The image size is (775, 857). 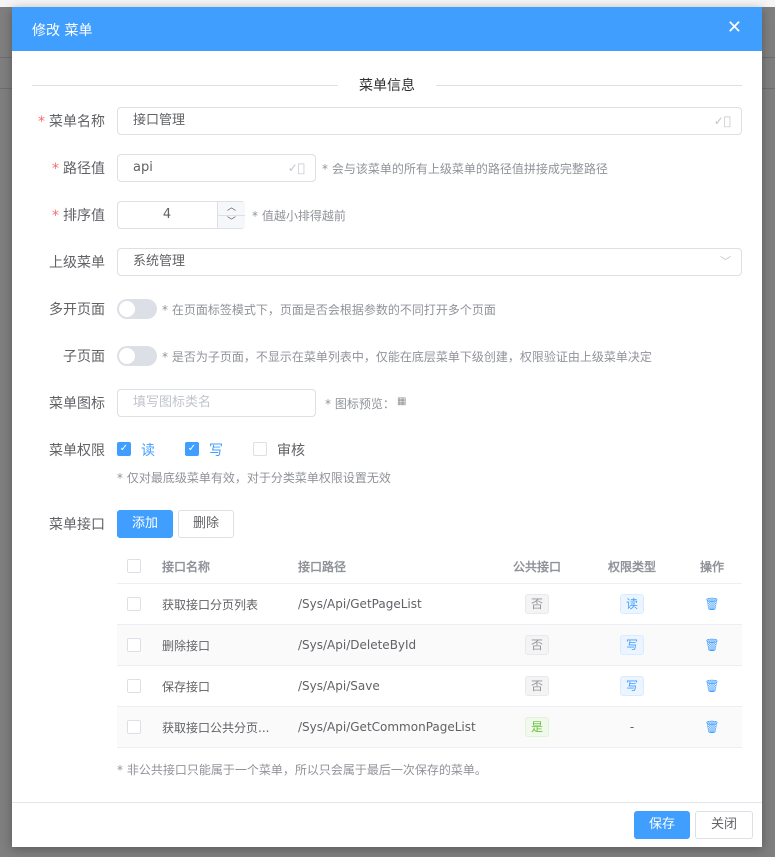 What do you see at coordinates (631, 604) in the screenshot?
I see `perm-tag: 读` at bounding box center [631, 604].